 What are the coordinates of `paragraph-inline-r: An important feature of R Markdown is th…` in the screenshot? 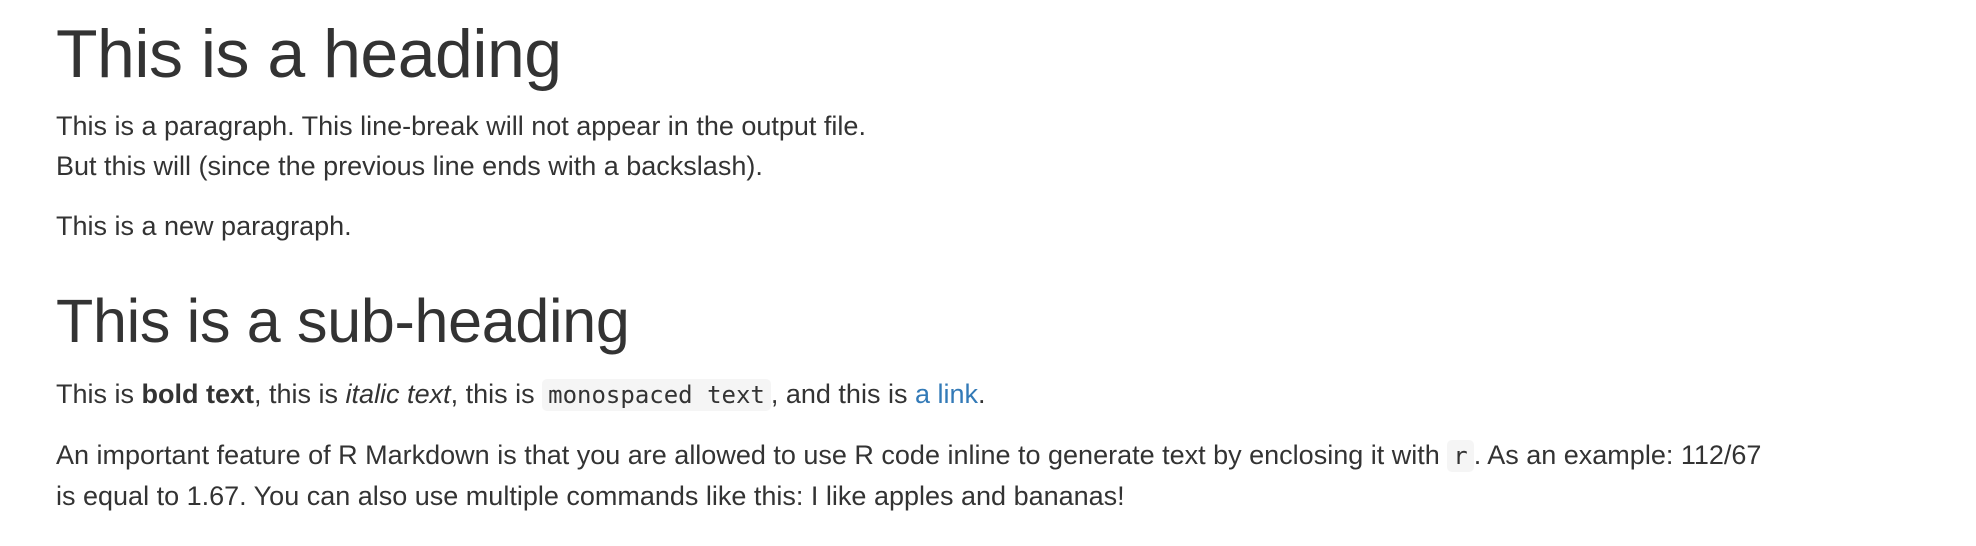 It's located at (966, 475).